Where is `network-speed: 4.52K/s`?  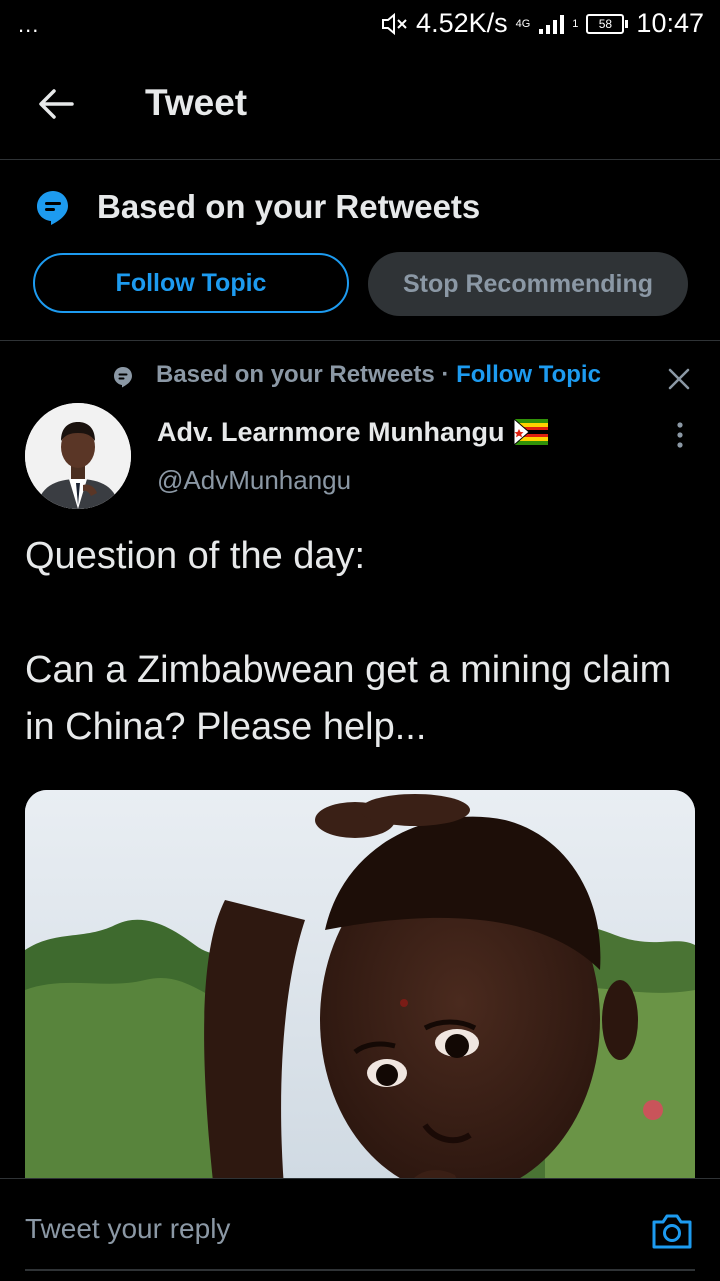 network-speed: 4.52K/s is located at coordinates (462, 23).